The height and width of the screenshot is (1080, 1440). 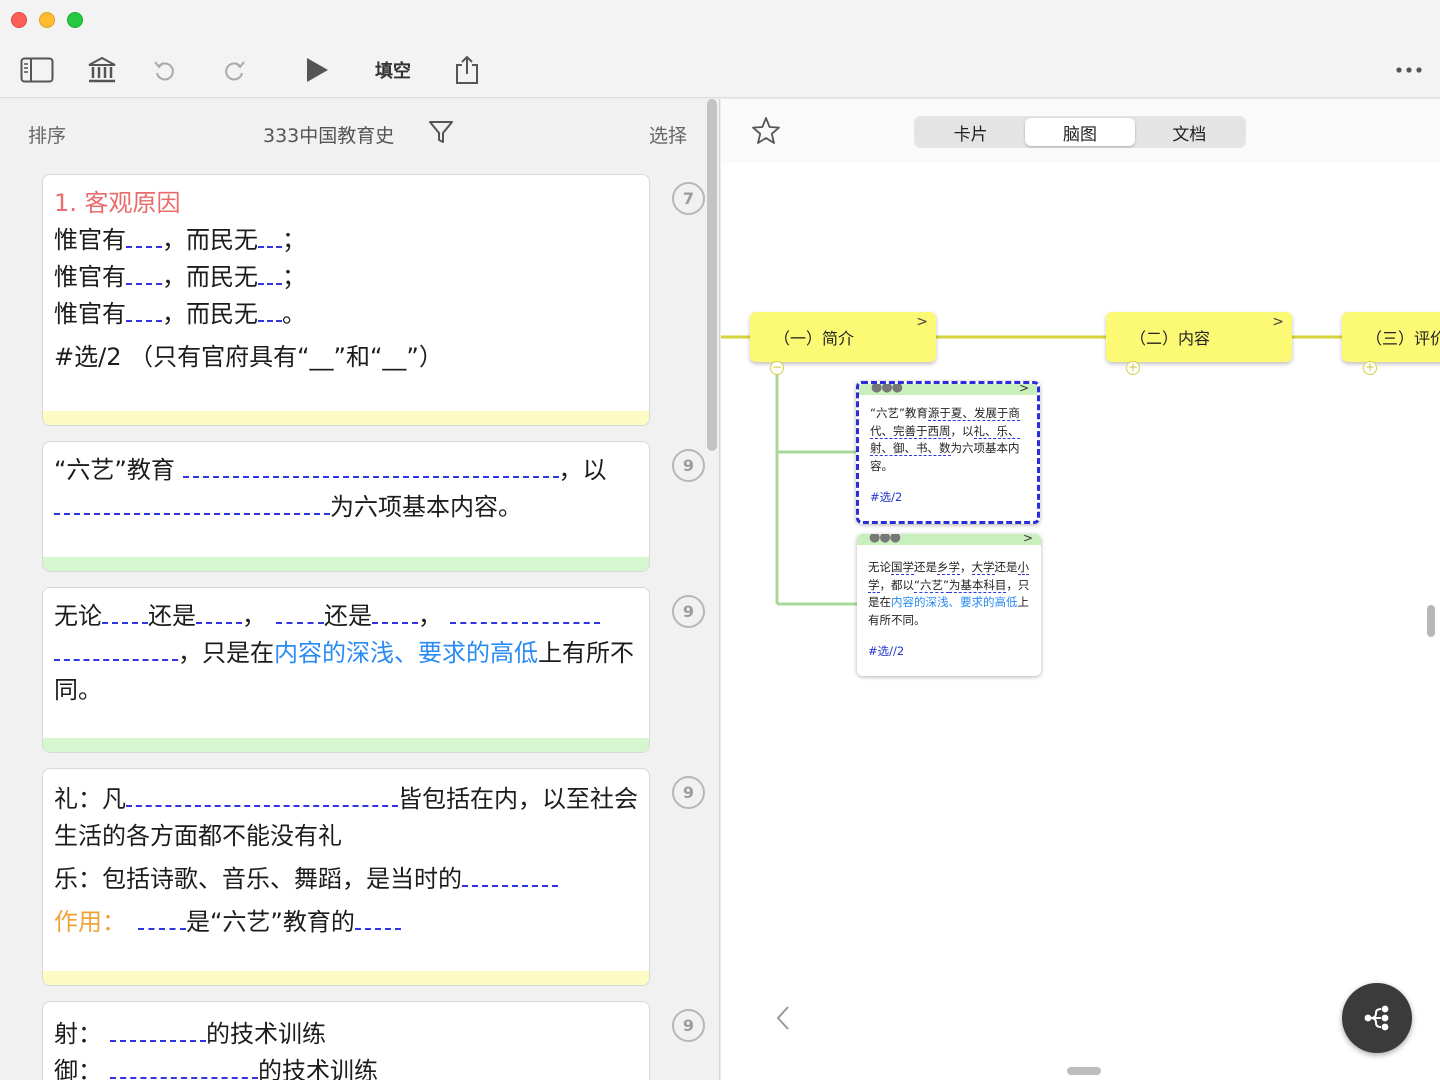 I want to click on review-count-badge: 7, so click(x=688, y=198).